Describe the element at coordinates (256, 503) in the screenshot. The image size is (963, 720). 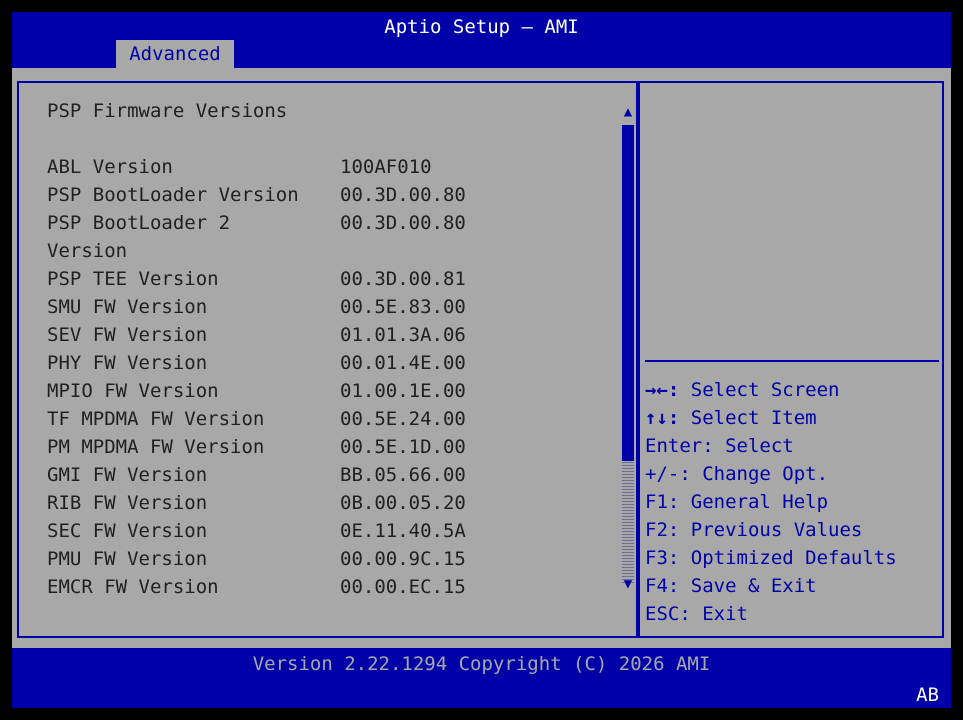
I see `version-row: RIB FW Version 0B.00.05.20` at that location.